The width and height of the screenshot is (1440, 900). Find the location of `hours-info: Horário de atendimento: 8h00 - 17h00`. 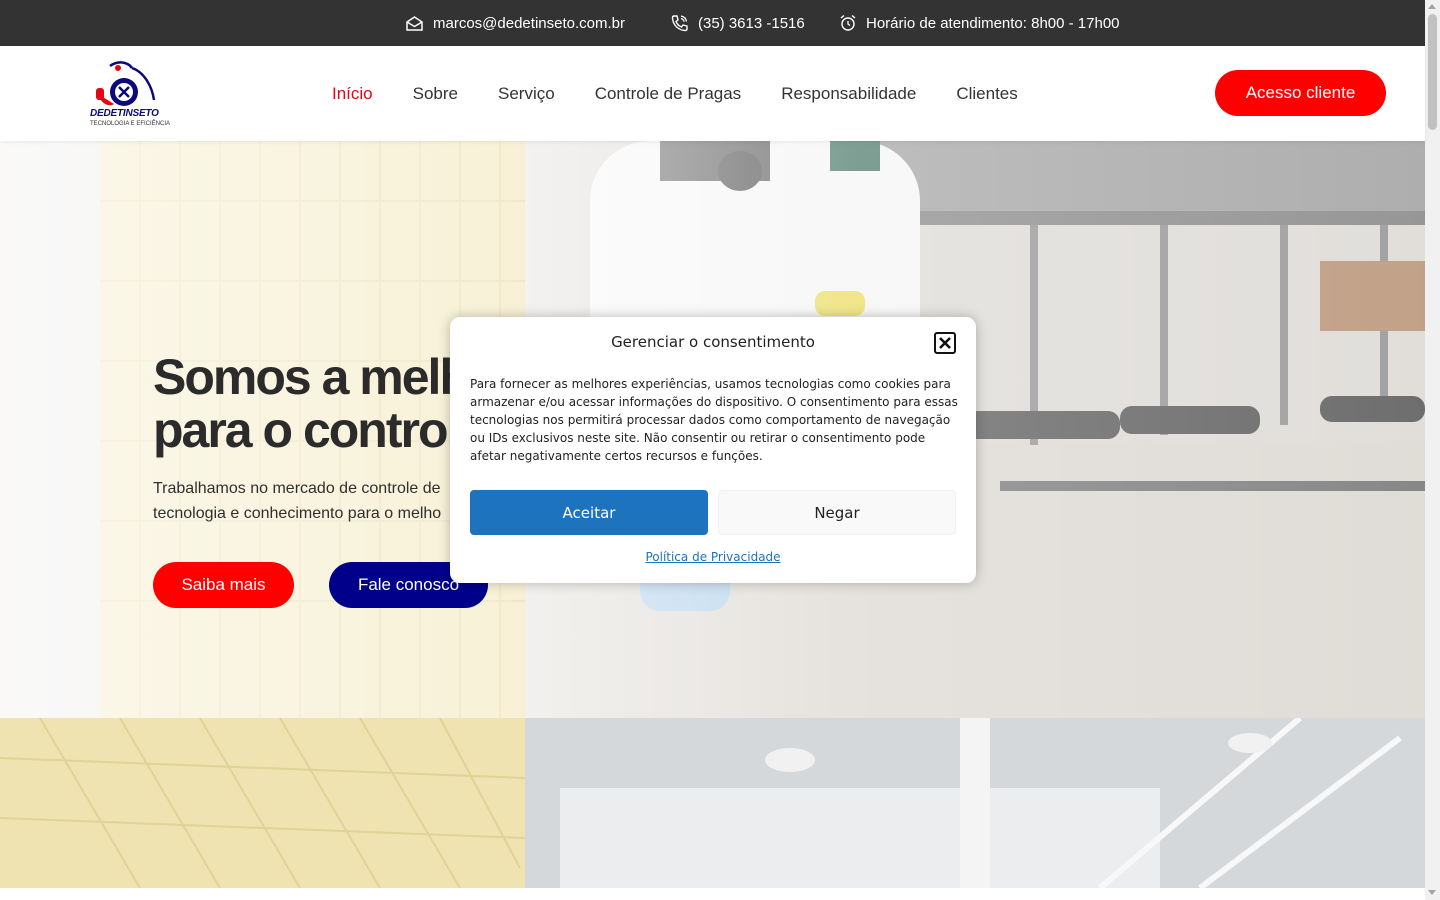

hours-info: Horário de atendimento: 8h00 - 17h00 is located at coordinates (979, 23).